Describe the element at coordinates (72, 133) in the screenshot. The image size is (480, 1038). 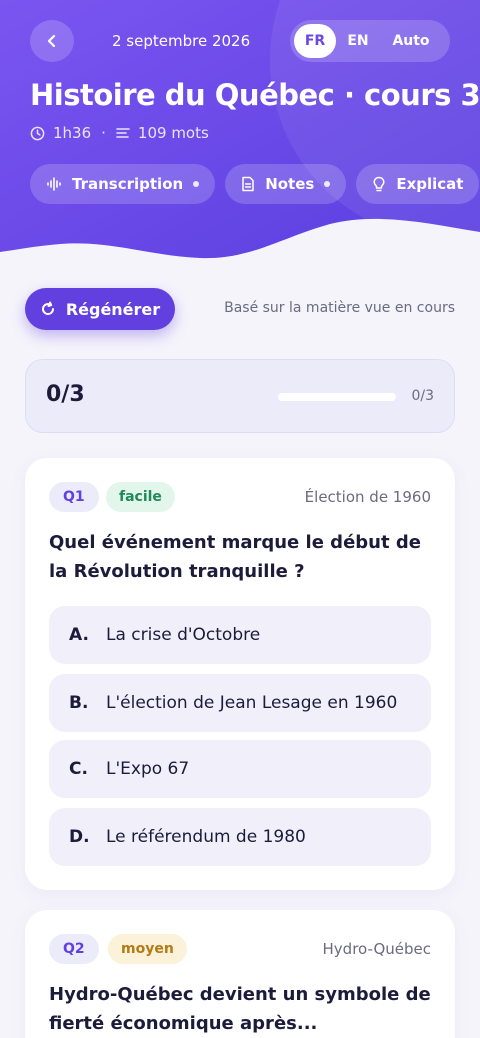
I see `duration: 1h36` at that location.